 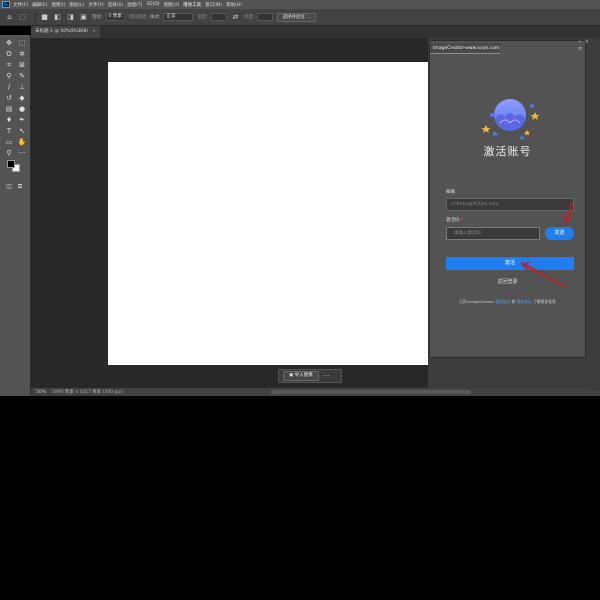 What do you see at coordinates (544, 301) in the screenshot?
I see `footer-suffix: 了解更多信息` at bounding box center [544, 301].